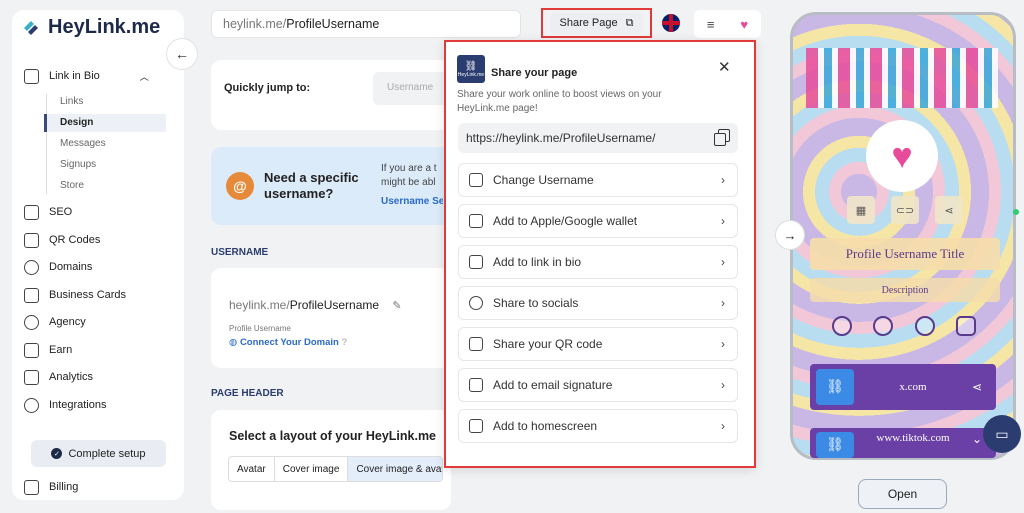 This screenshot has height=513, width=1024. I want to click on connect-domain-link: ◍ Connect Your Domain ?, so click(288, 342).